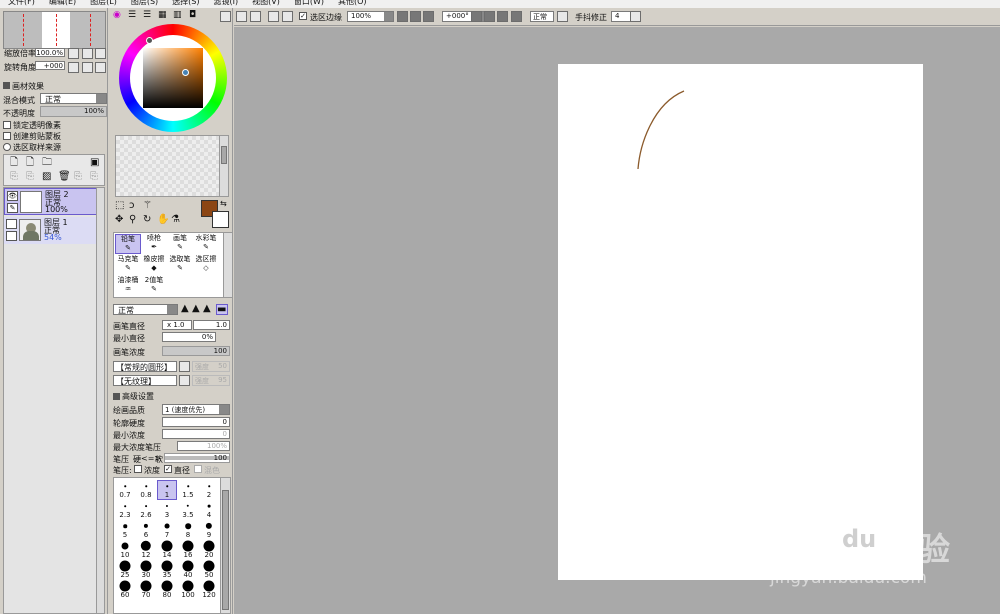 The width and height of the screenshot is (1000, 614). Describe the element at coordinates (225, 16) in the screenshot. I see `close-panel-button` at that location.